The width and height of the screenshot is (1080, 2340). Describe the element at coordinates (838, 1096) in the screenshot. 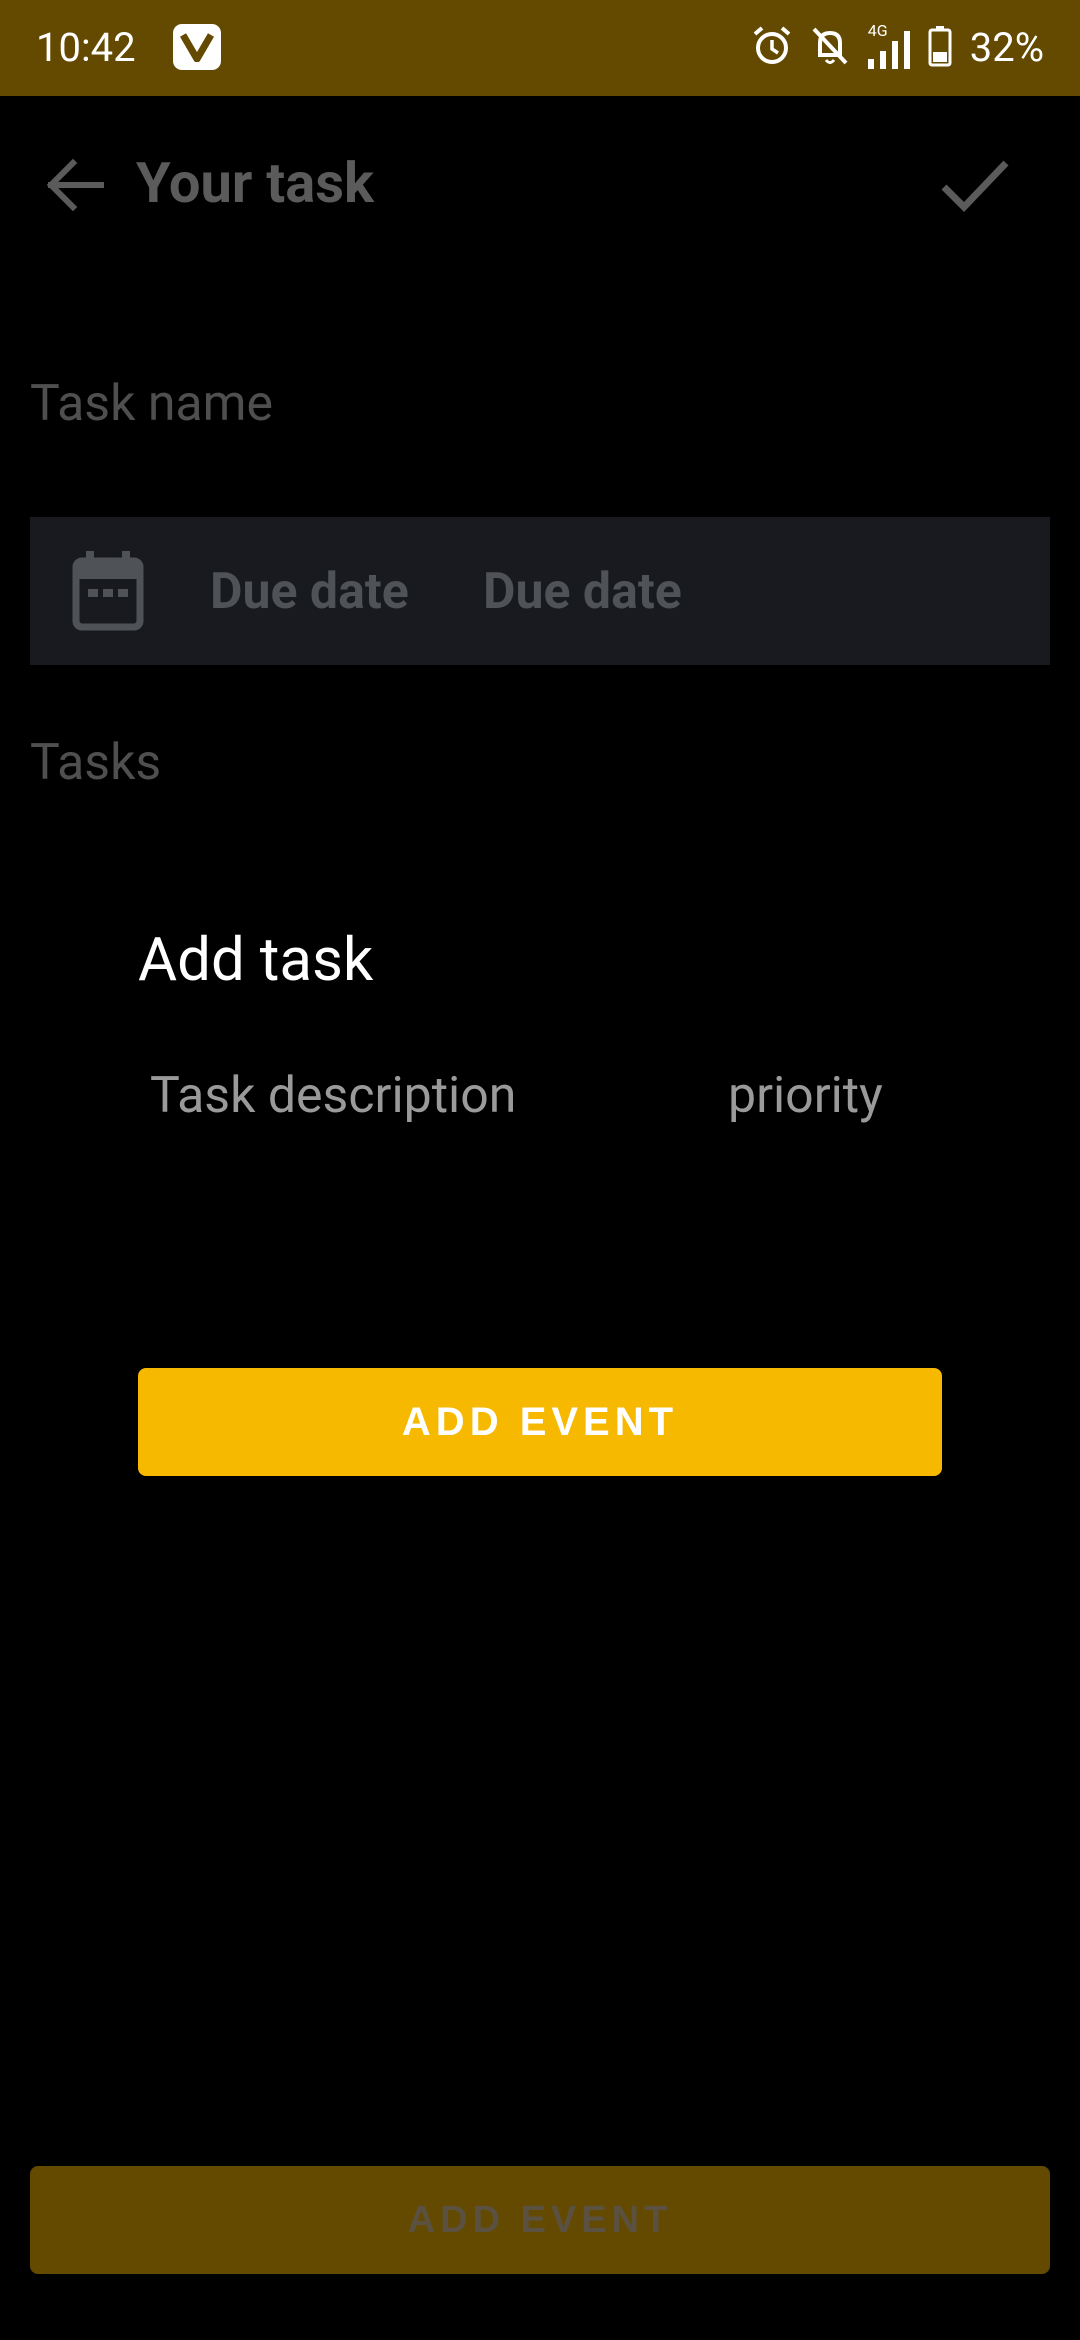

I see `priority-input` at that location.